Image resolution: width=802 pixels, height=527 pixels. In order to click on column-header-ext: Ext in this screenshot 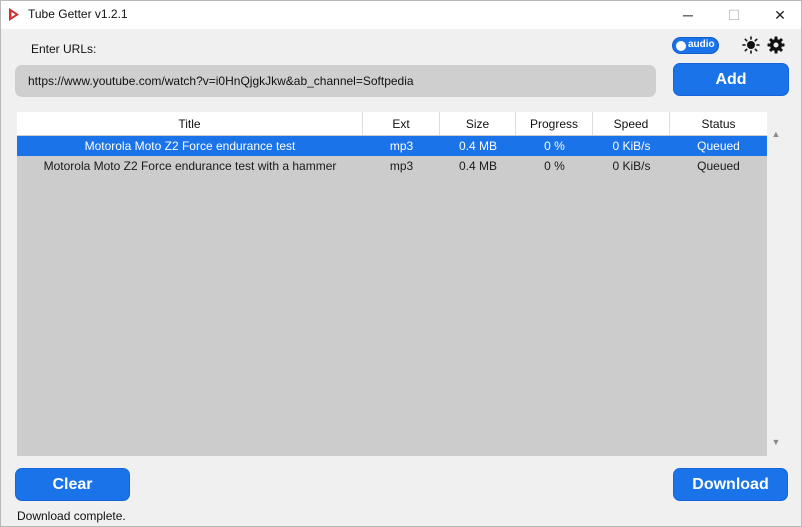, I will do `click(401, 123)`.